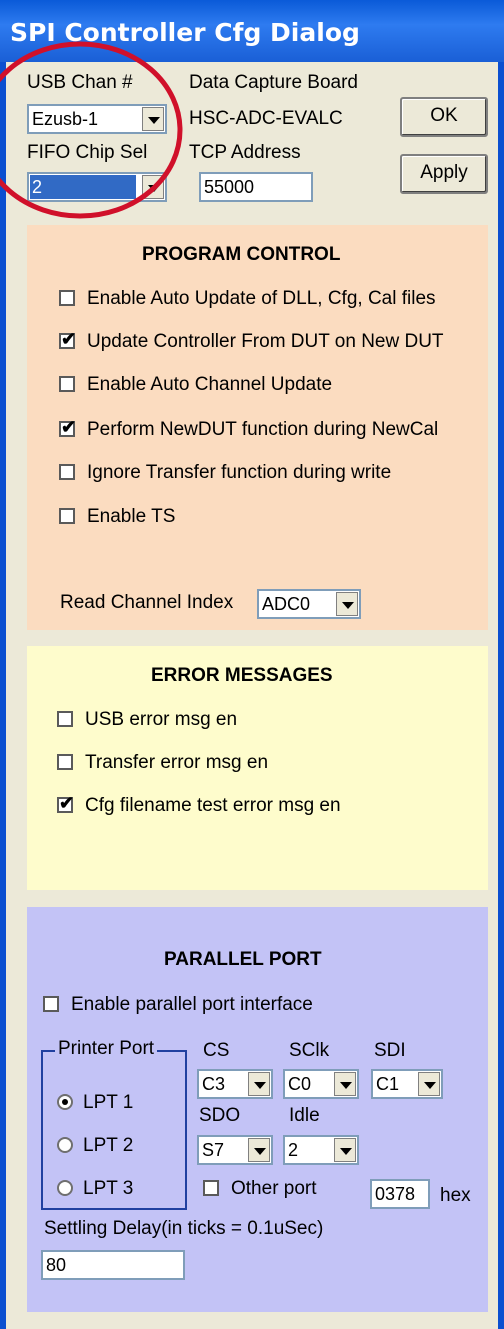 The width and height of the screenshot is (504, 1329). Describe the element at coordinates (266, 118) in the screenshot. I see `data-capture-board-value: HSC-ADC-EVALC` at that location.